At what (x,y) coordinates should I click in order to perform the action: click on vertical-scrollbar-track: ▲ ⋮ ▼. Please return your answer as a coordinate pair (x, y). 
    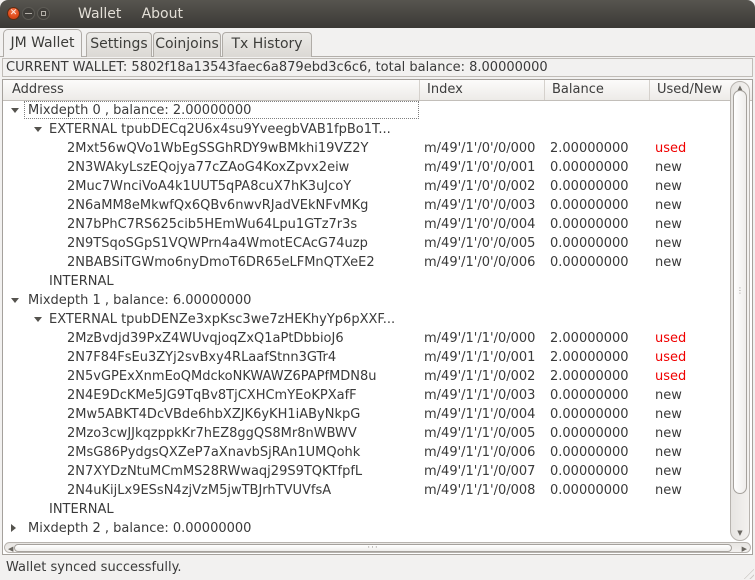
    Looking at the image, I should click on (740, 311).